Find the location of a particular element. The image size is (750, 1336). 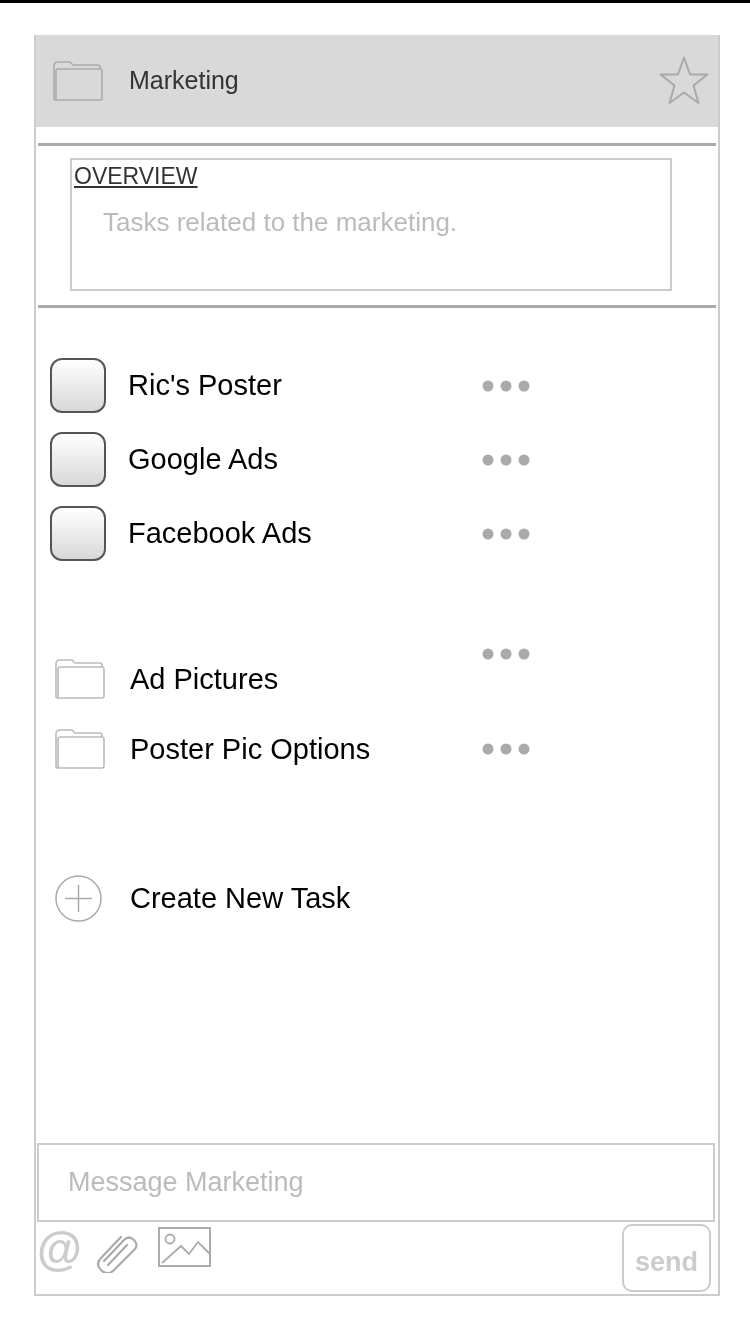

overview-heading: OVERVIEW is located at coordinates (136, 177).